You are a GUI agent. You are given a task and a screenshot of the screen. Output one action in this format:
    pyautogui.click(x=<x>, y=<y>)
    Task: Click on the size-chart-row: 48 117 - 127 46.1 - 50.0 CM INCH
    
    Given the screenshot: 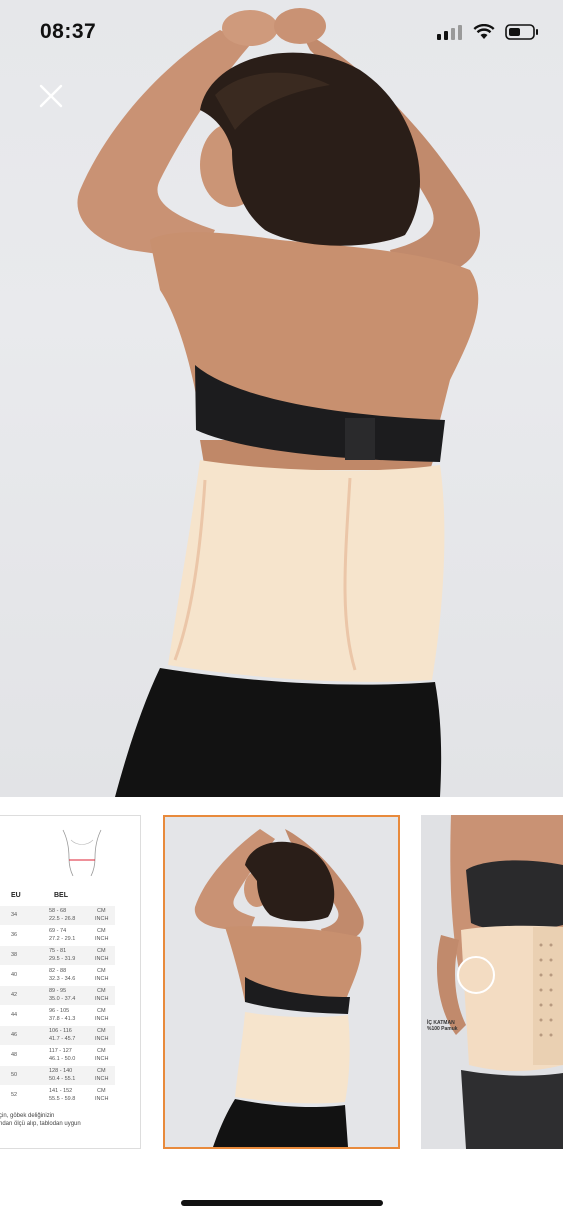 What is the action you would take?
    pyautogui.click(x=60, y=1055)
    